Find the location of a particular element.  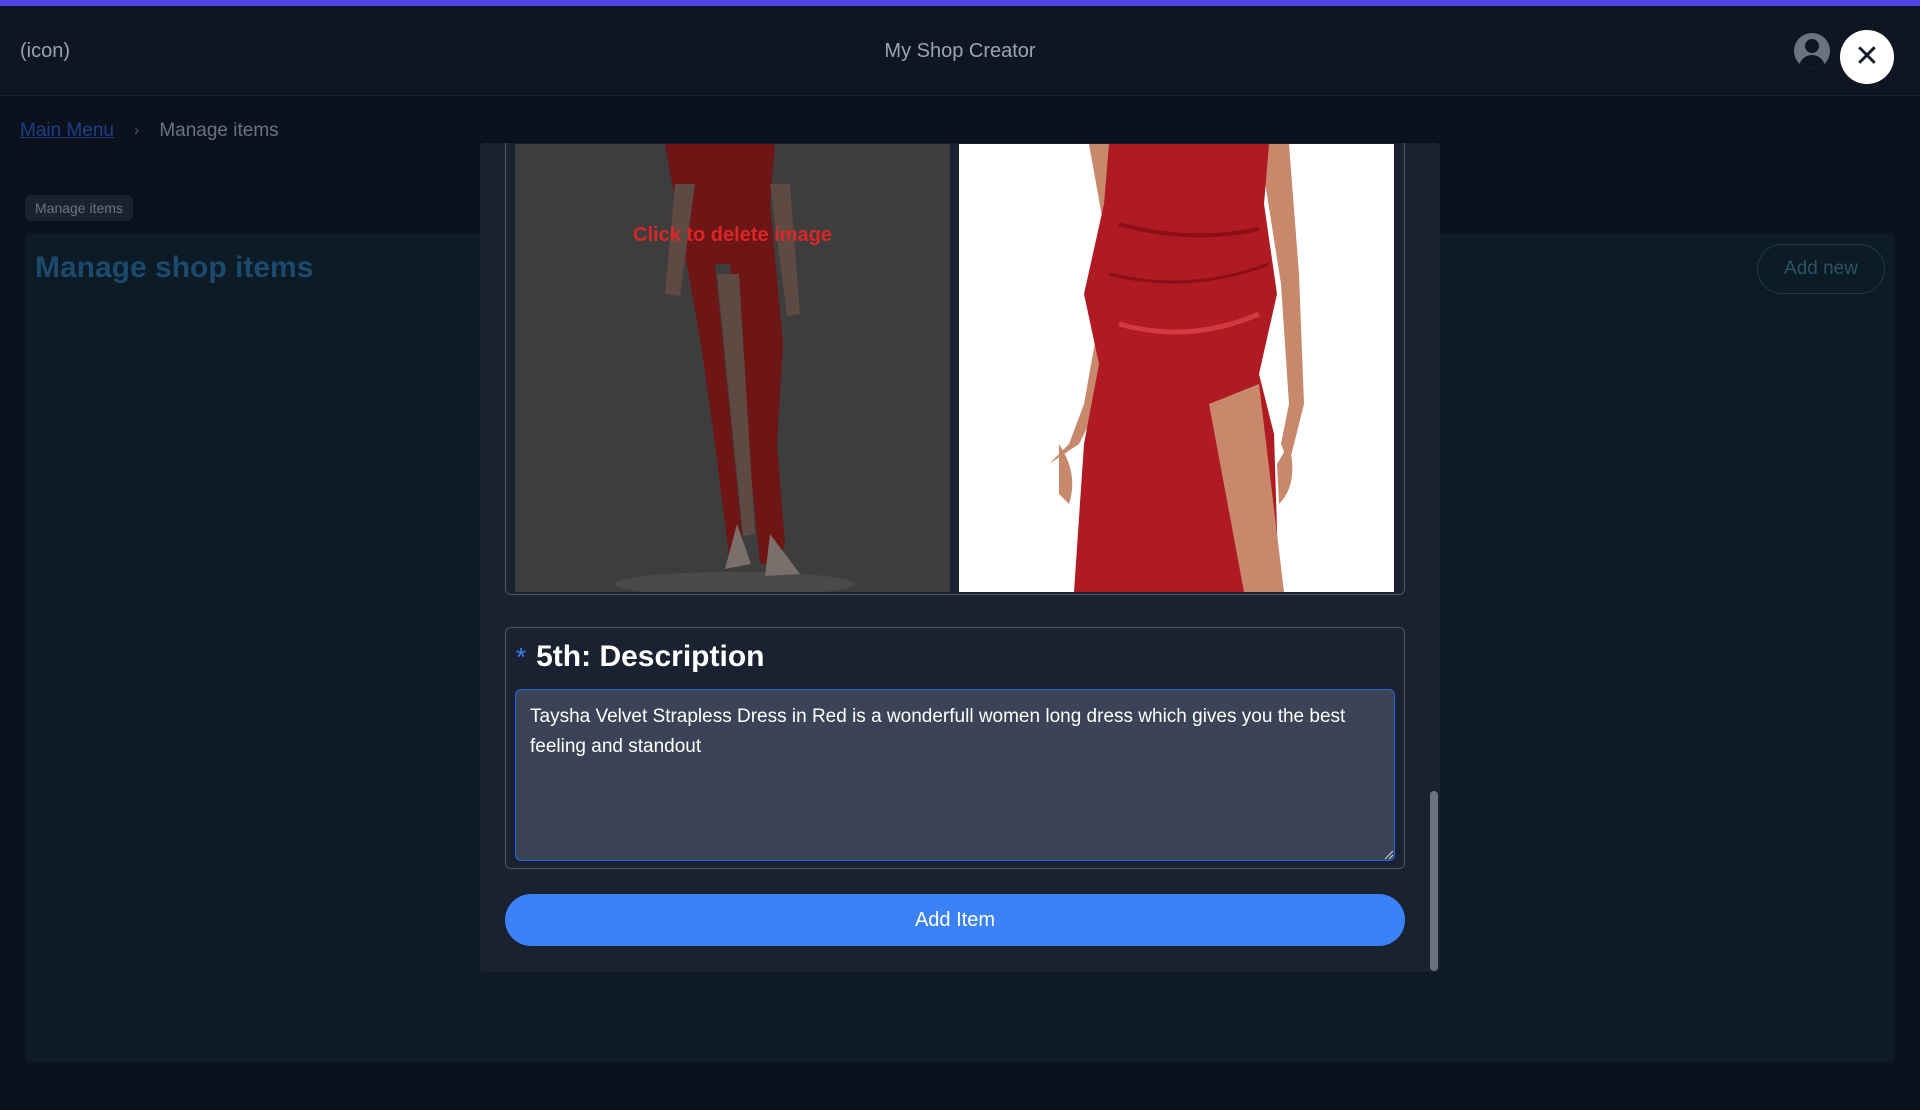

user-avatar-icon is located at coordinates (1812, 51).